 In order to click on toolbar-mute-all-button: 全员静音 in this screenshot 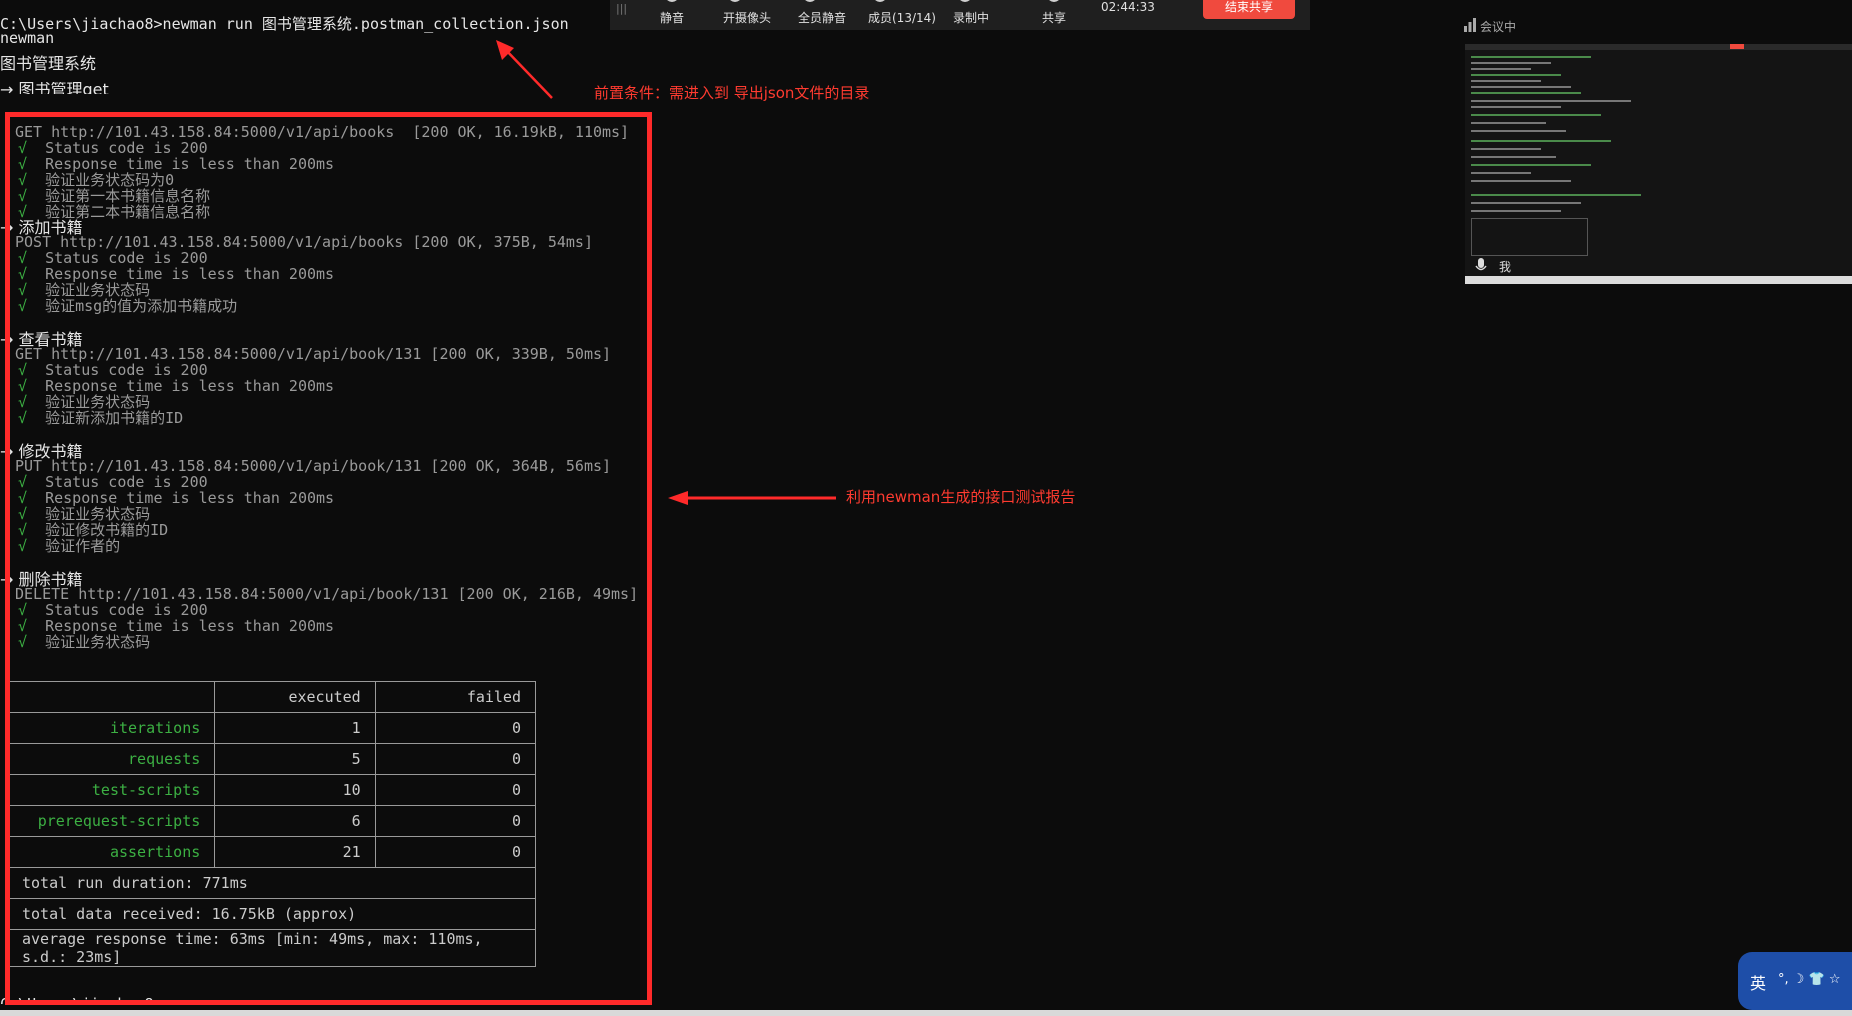, I will do `click(822, 17)`.